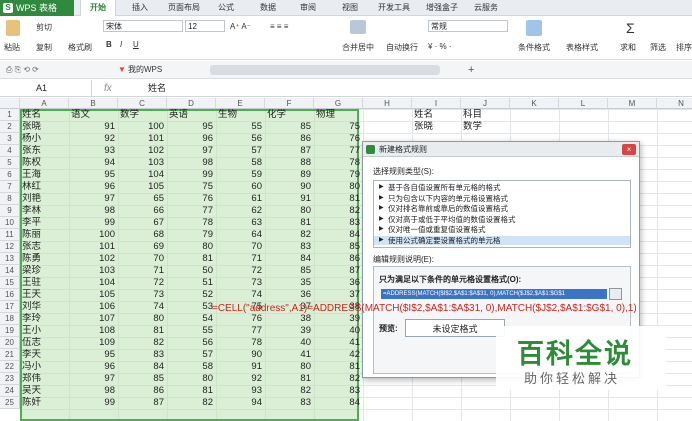 Image resolution: width=692 pixels, height=421 pixels. Describe the element at coordinates (13, 28) in the screenshot. I see `paste-icon` at that location.